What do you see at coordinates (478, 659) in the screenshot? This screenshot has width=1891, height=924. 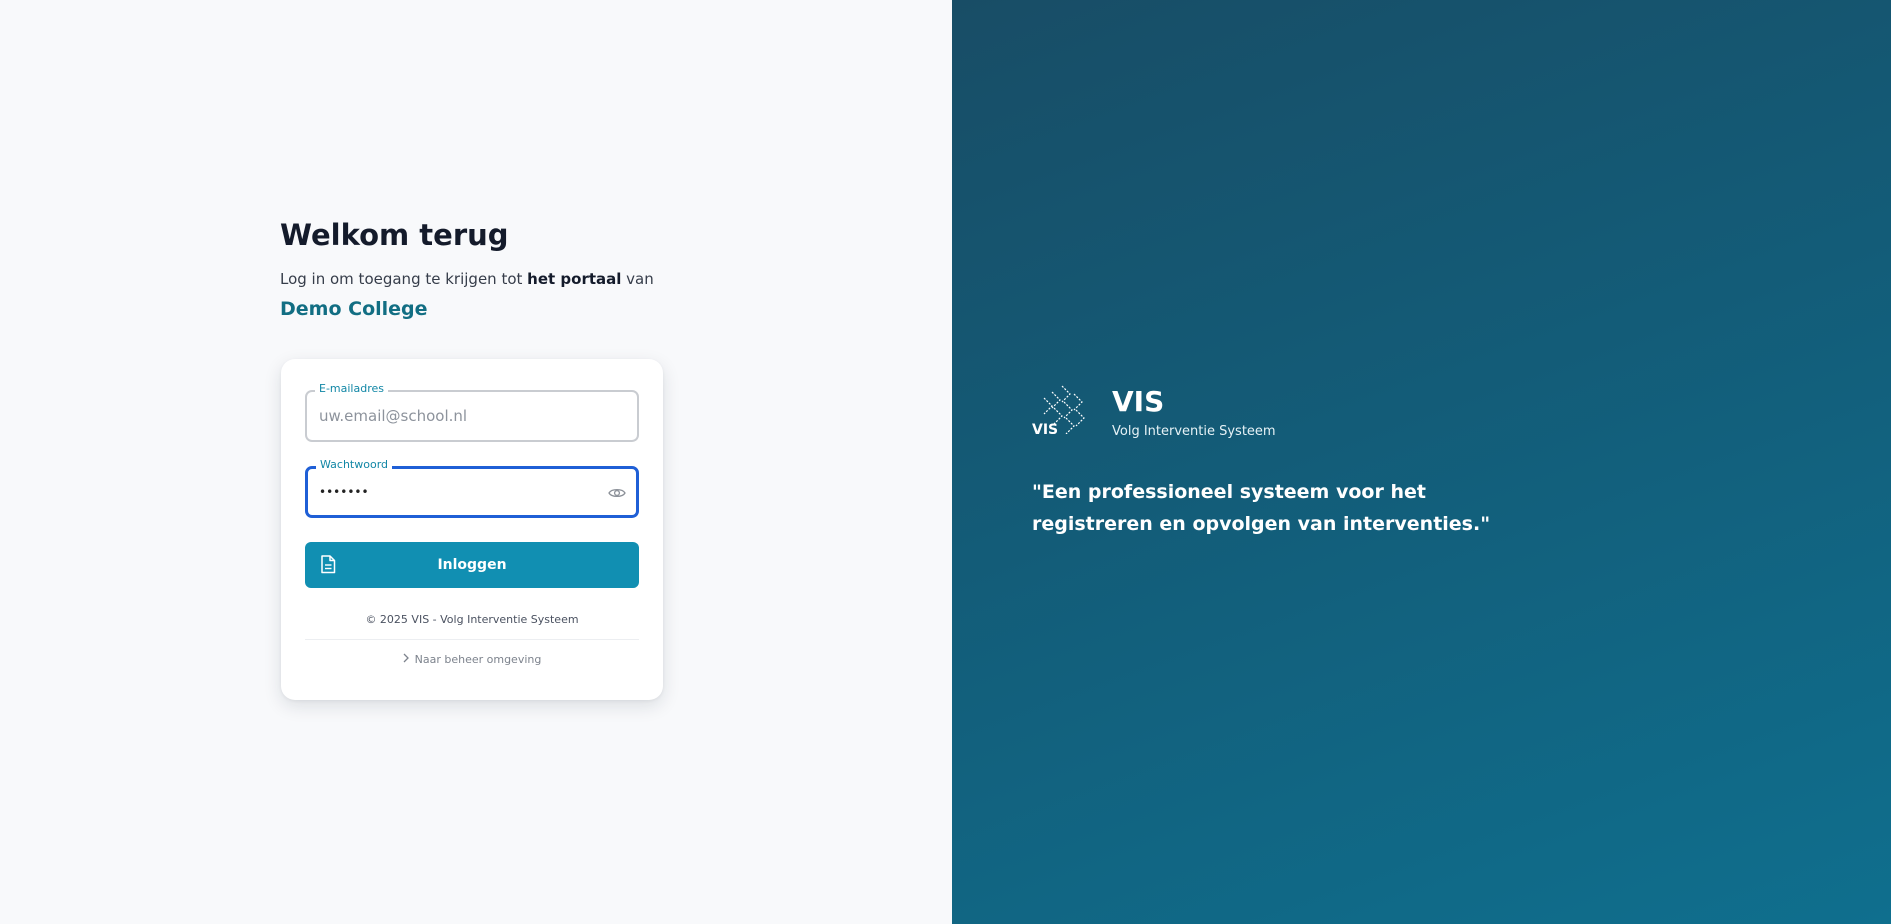 I see `admin-link-label: Naar beheer omgeving` at bounding box center [478, 659].